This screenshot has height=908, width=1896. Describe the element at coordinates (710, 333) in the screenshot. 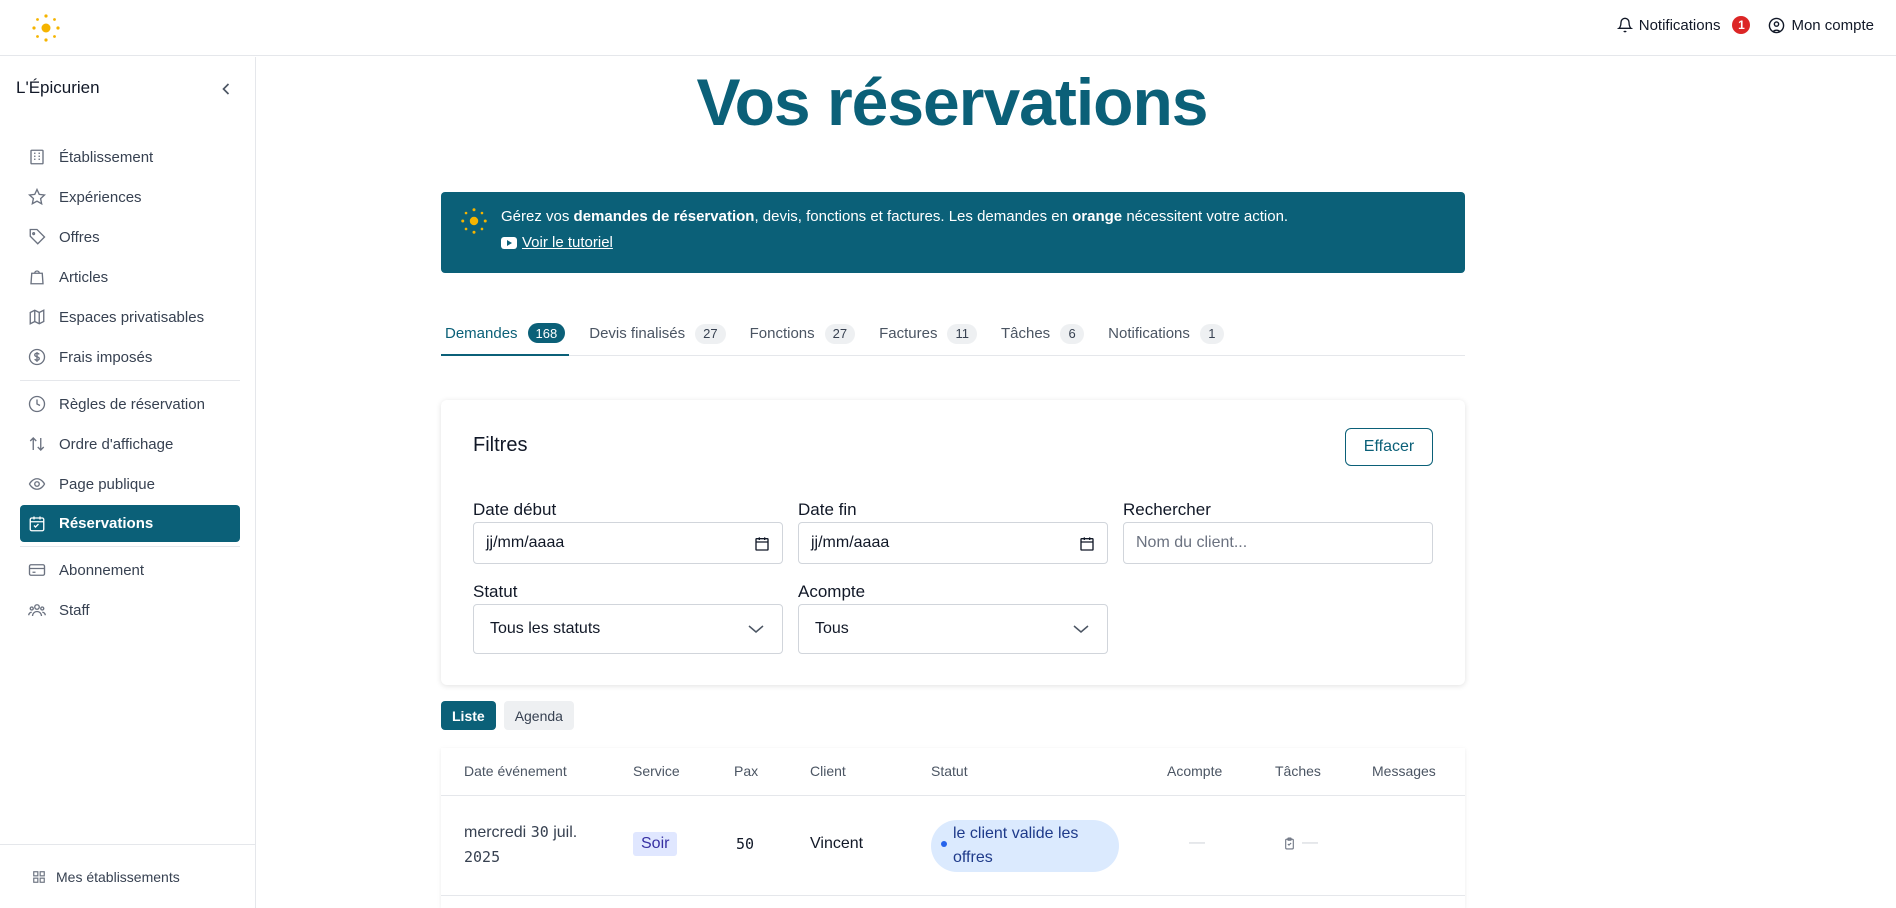

I see `tab-count: 27` at that location.